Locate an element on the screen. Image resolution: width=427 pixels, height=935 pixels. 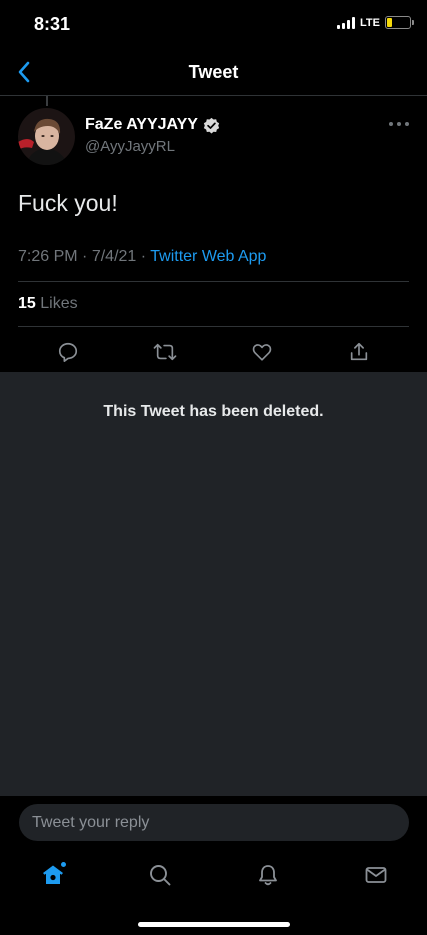
avatar is located at coordinates (46, 136).